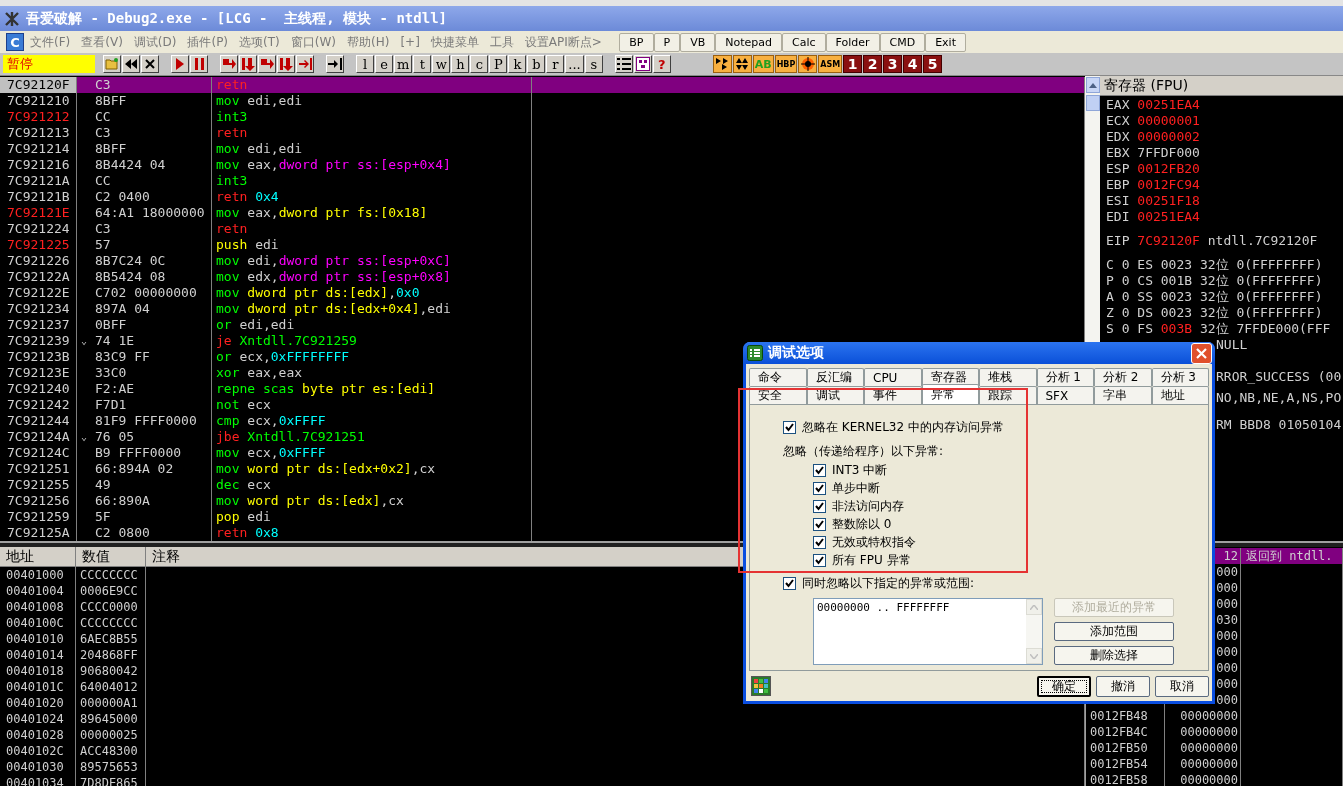  What do you see at coordinates (131, 64) in the screenshot?
I see `restart-button` at bounding box center [131, 64].